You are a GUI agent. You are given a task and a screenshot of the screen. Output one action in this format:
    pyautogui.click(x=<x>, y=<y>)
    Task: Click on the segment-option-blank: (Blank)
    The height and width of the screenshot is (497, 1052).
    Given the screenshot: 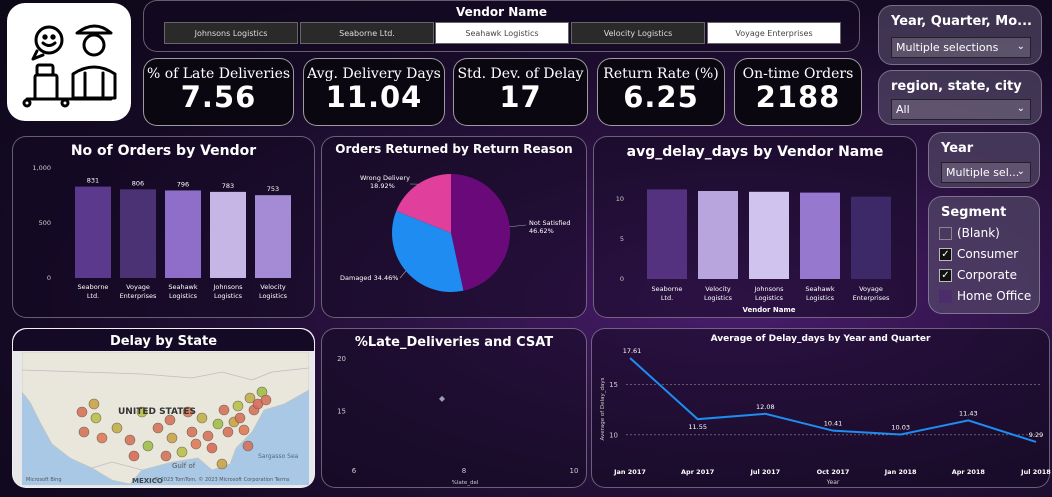 What is the action you would take?
    pyautogui.click(x=969, y=233)
    